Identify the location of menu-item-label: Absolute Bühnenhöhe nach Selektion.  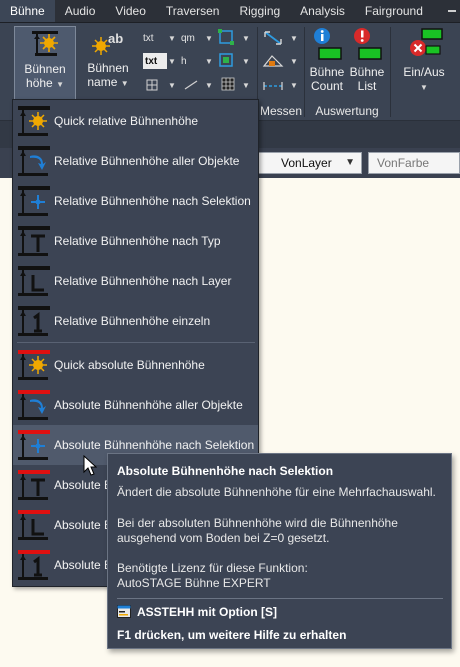
(154, 445).